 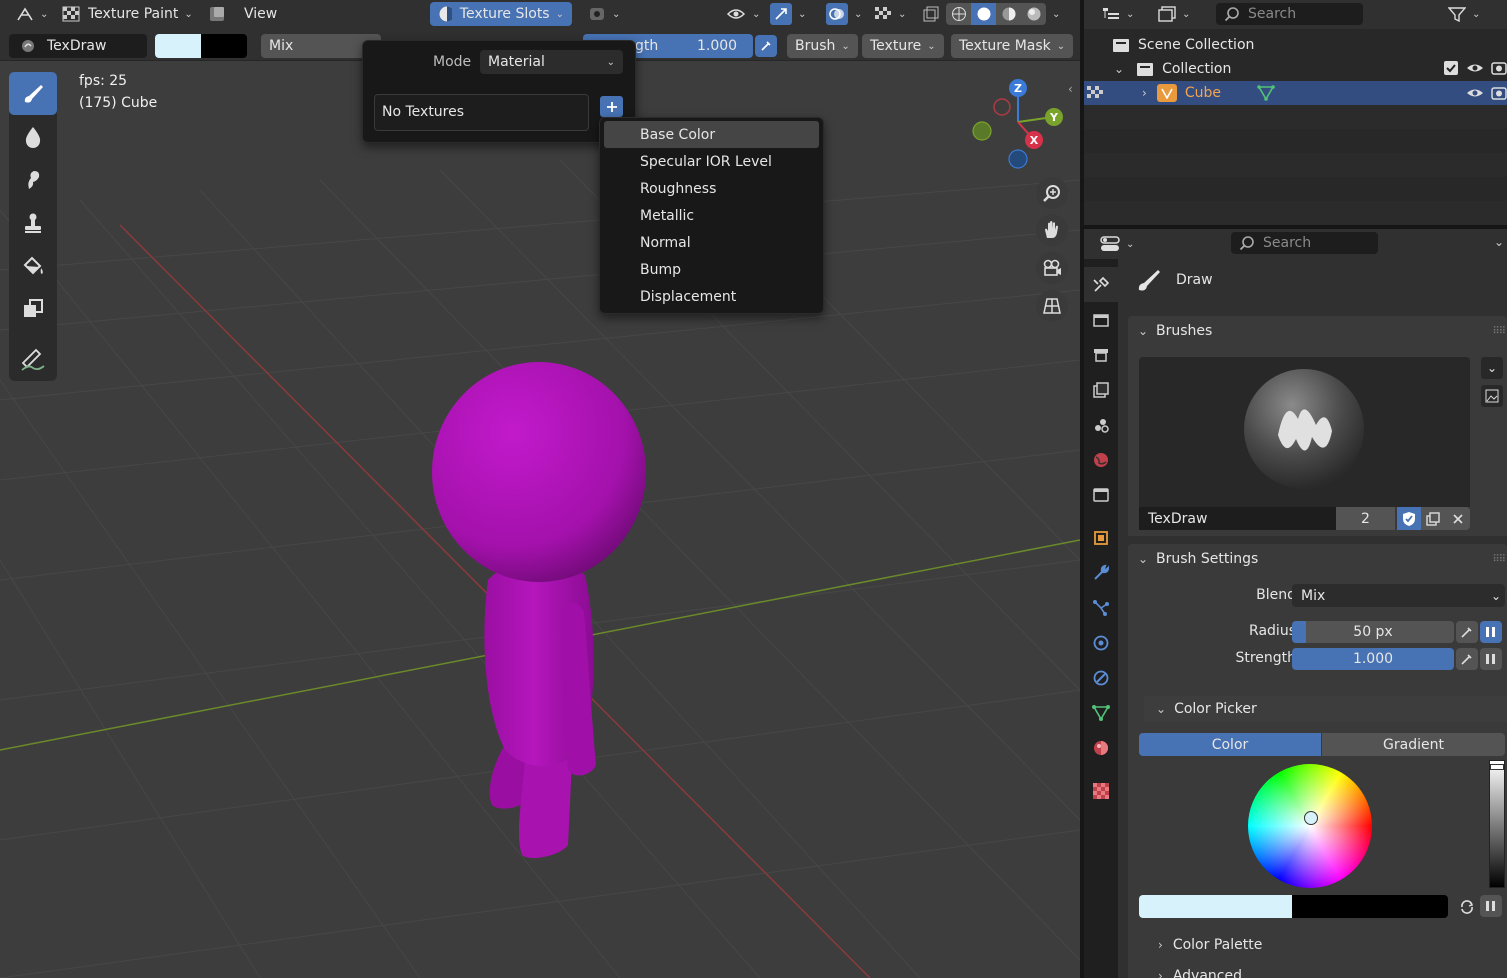 I want to click on menu-item-bump: Bump, so click(x=711, y=269).